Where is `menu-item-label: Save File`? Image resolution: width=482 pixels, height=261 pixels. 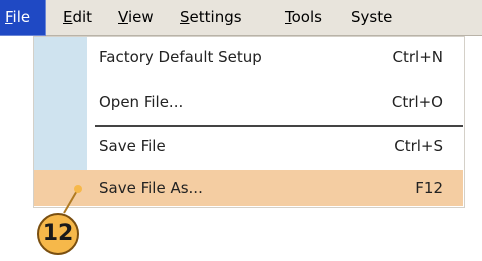
menu-item-label: Save File is located at coordinates (132, 146).